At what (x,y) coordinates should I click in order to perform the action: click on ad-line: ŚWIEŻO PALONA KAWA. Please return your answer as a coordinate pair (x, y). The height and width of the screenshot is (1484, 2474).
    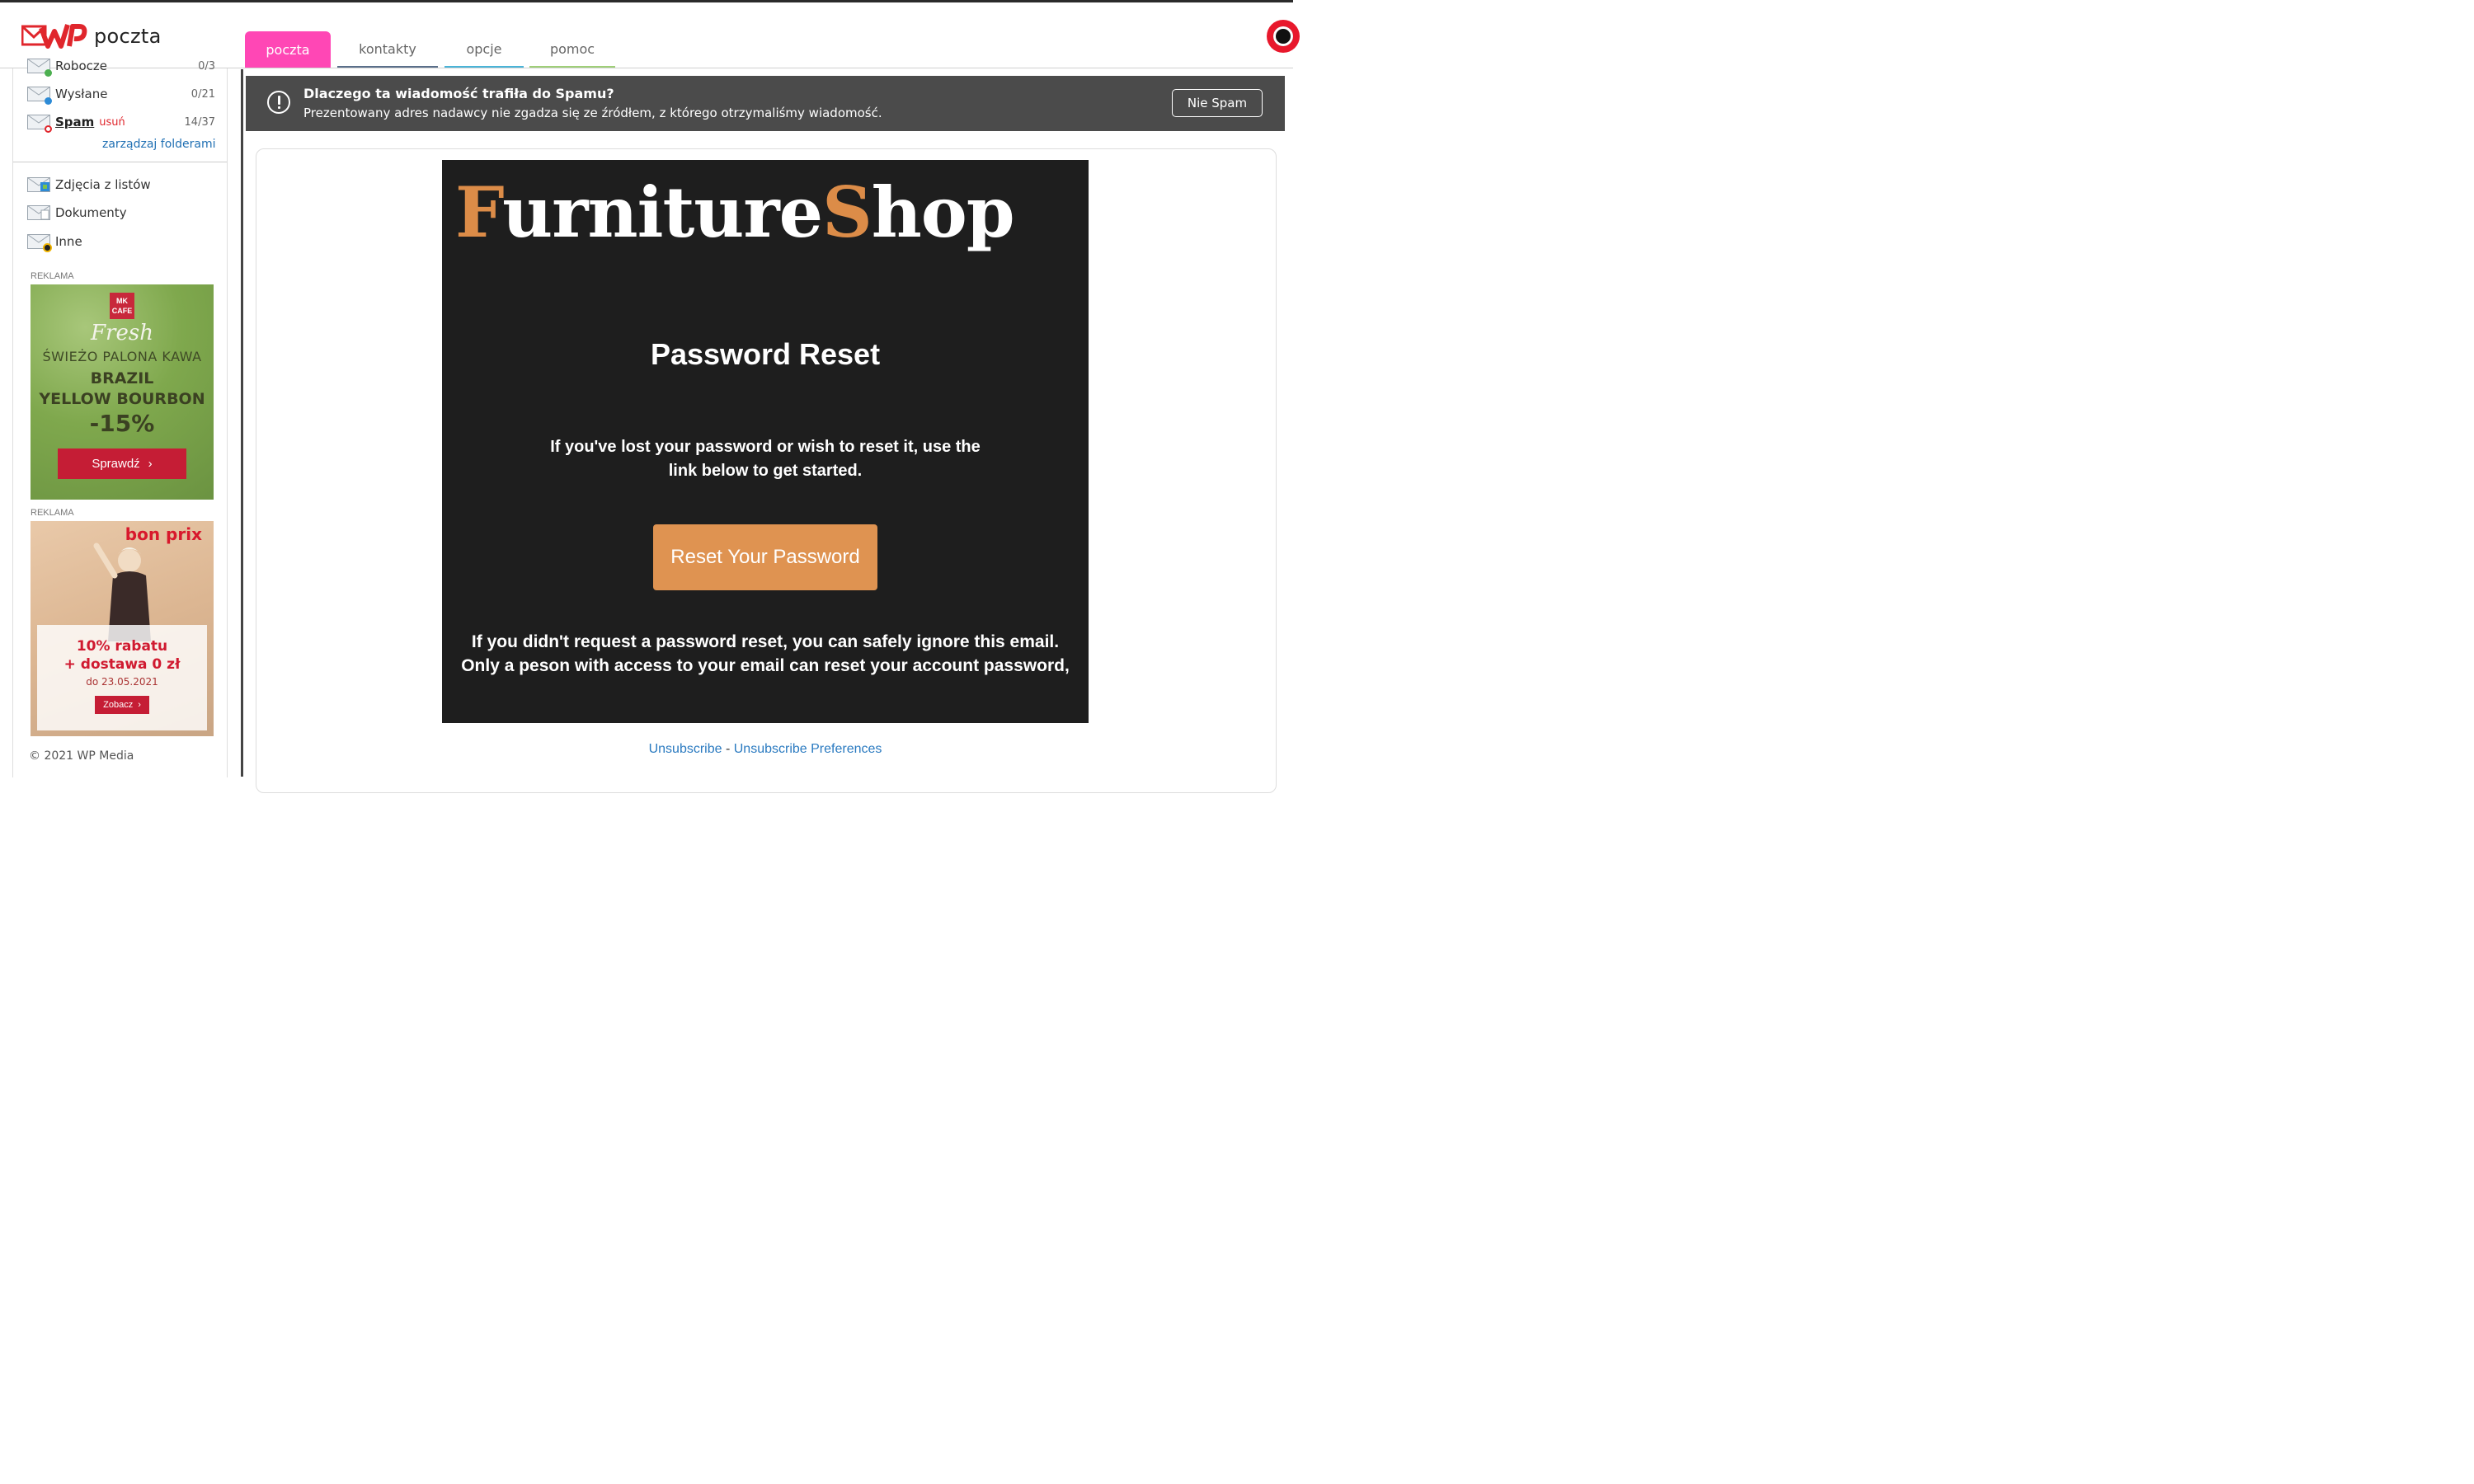
    Looking at the image, I should click on (122, 356).